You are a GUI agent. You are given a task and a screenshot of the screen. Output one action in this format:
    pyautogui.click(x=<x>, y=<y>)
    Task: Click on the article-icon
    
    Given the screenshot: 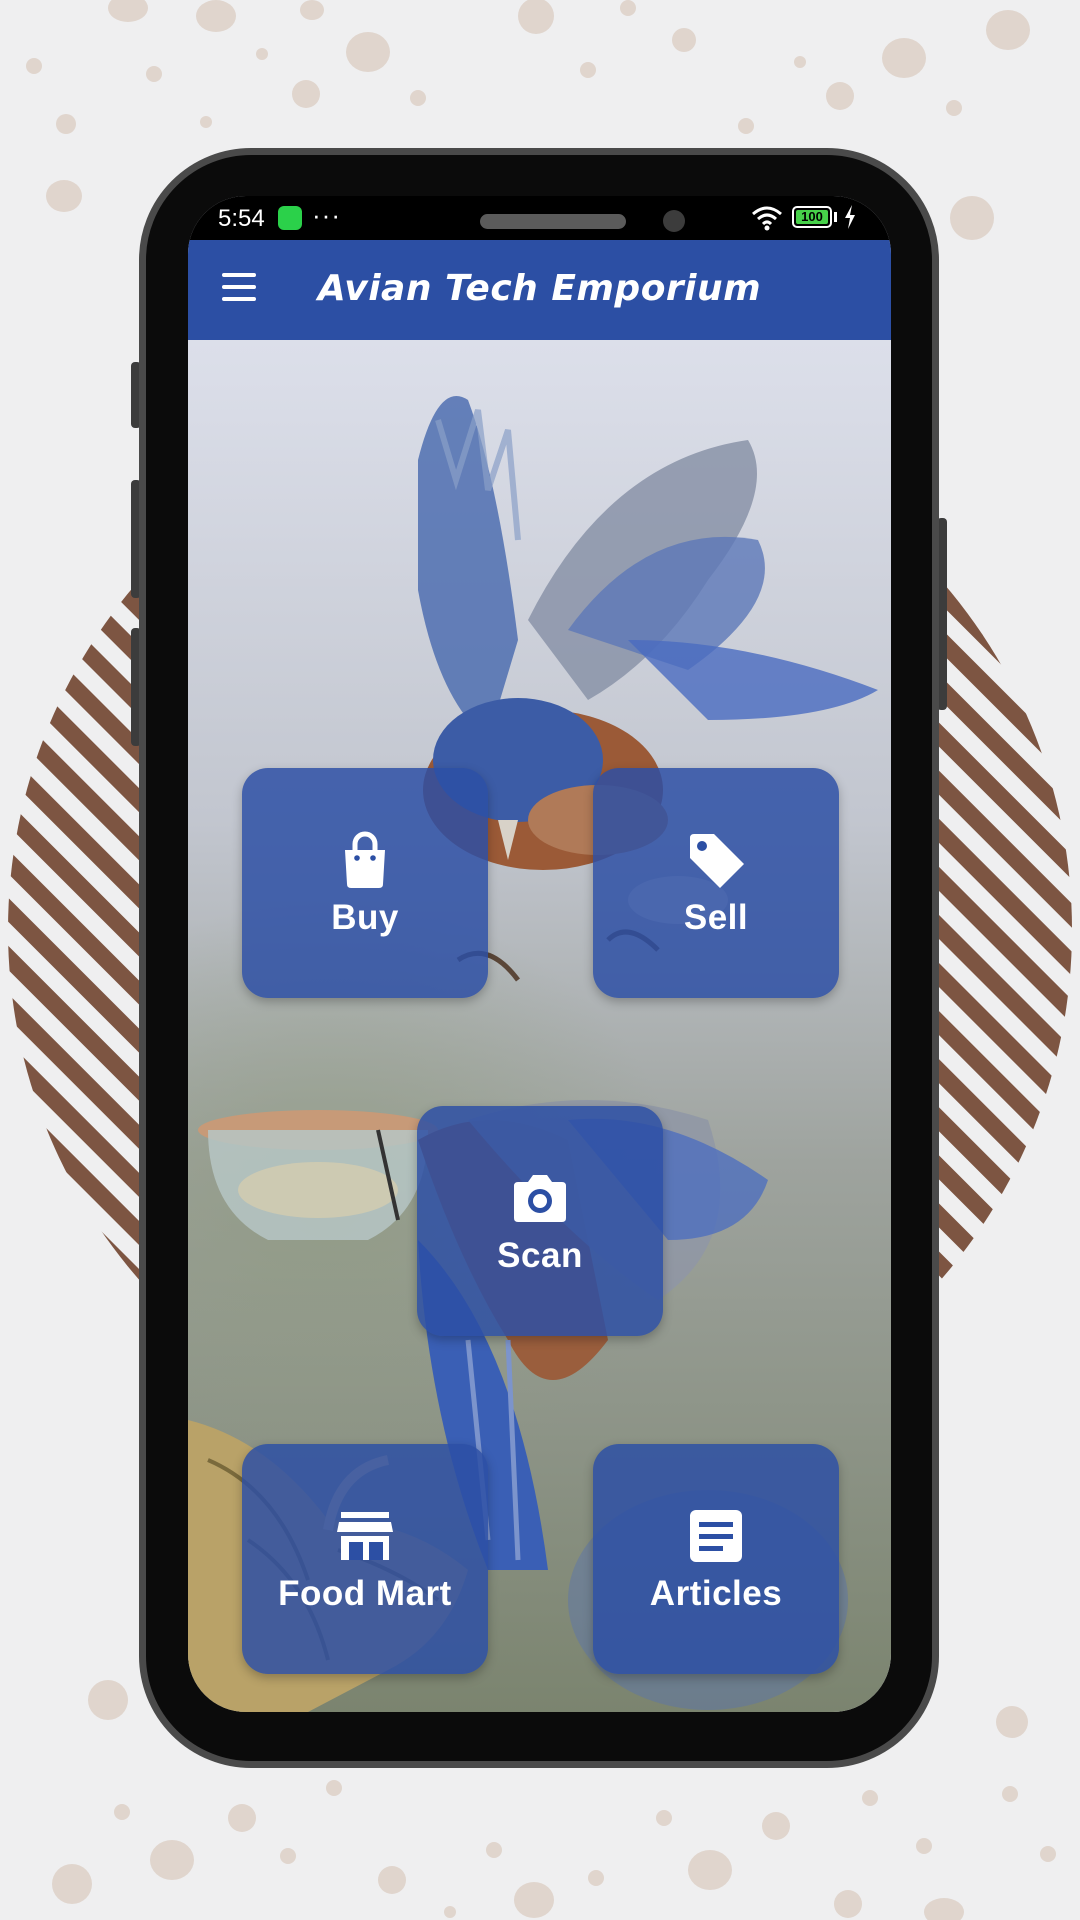 What is the action you would take?
    pyautogui.click(x=716, y=1536)
    